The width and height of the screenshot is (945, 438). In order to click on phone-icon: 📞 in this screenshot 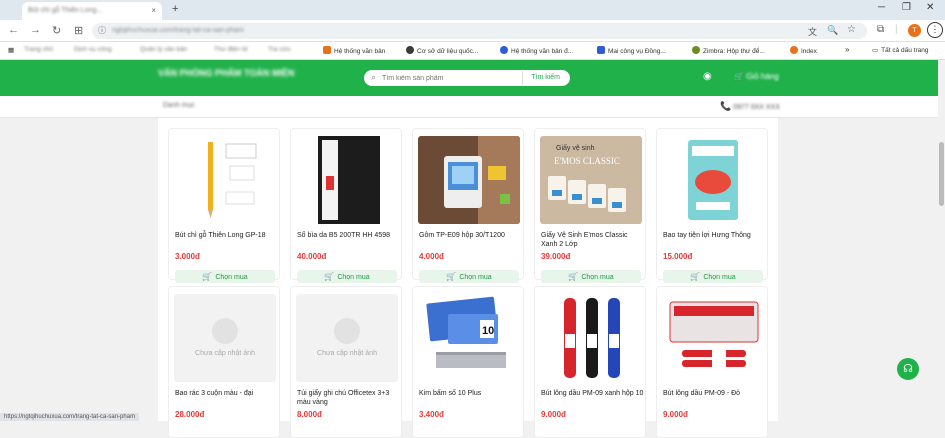, I will do `click(726, 106)`.